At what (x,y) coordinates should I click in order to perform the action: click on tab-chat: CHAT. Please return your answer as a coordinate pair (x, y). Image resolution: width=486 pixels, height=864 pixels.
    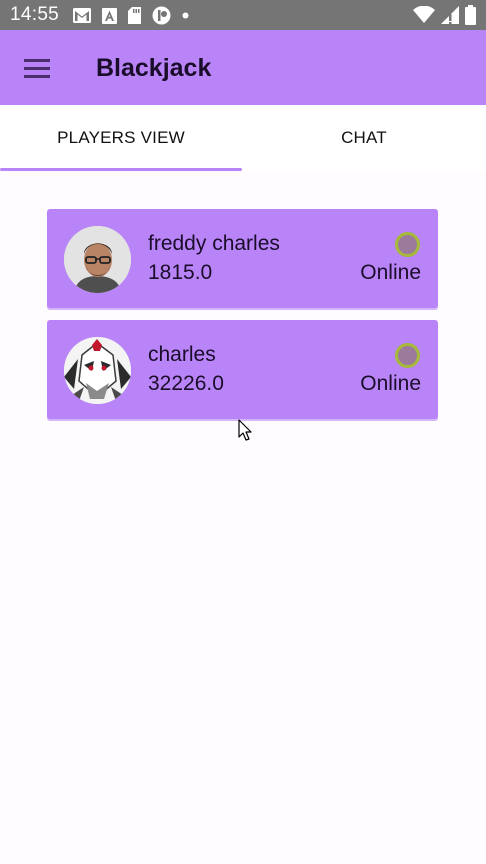
    Looking at the image, I should click on (364, 138).